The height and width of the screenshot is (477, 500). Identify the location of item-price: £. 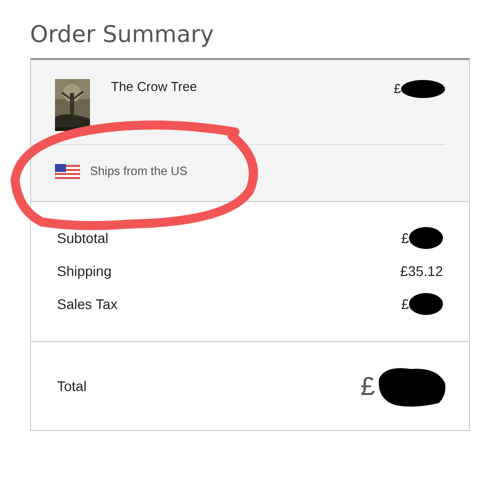
(397, 89).